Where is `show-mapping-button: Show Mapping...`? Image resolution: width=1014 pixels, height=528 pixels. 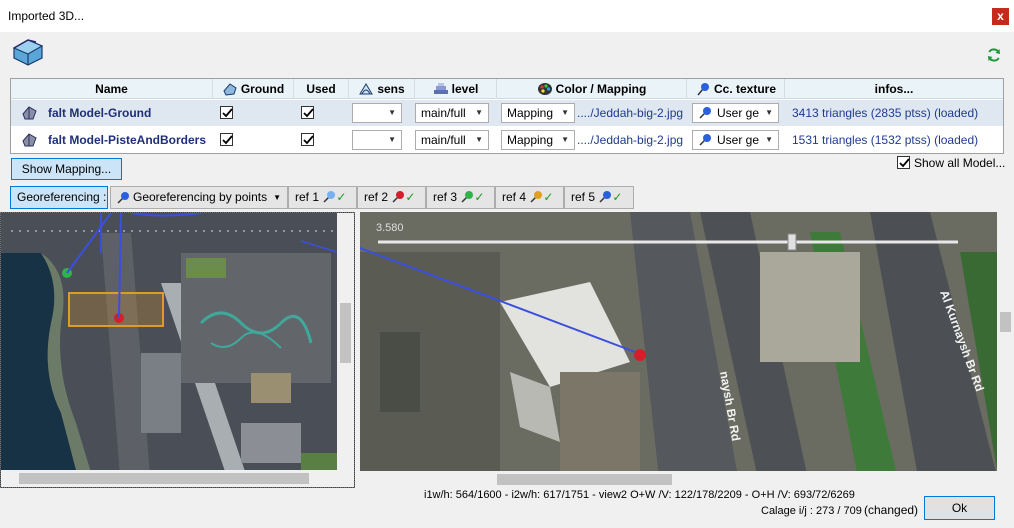
show-mapping-button: Show Mapping... is located at coordinates (66, 169).